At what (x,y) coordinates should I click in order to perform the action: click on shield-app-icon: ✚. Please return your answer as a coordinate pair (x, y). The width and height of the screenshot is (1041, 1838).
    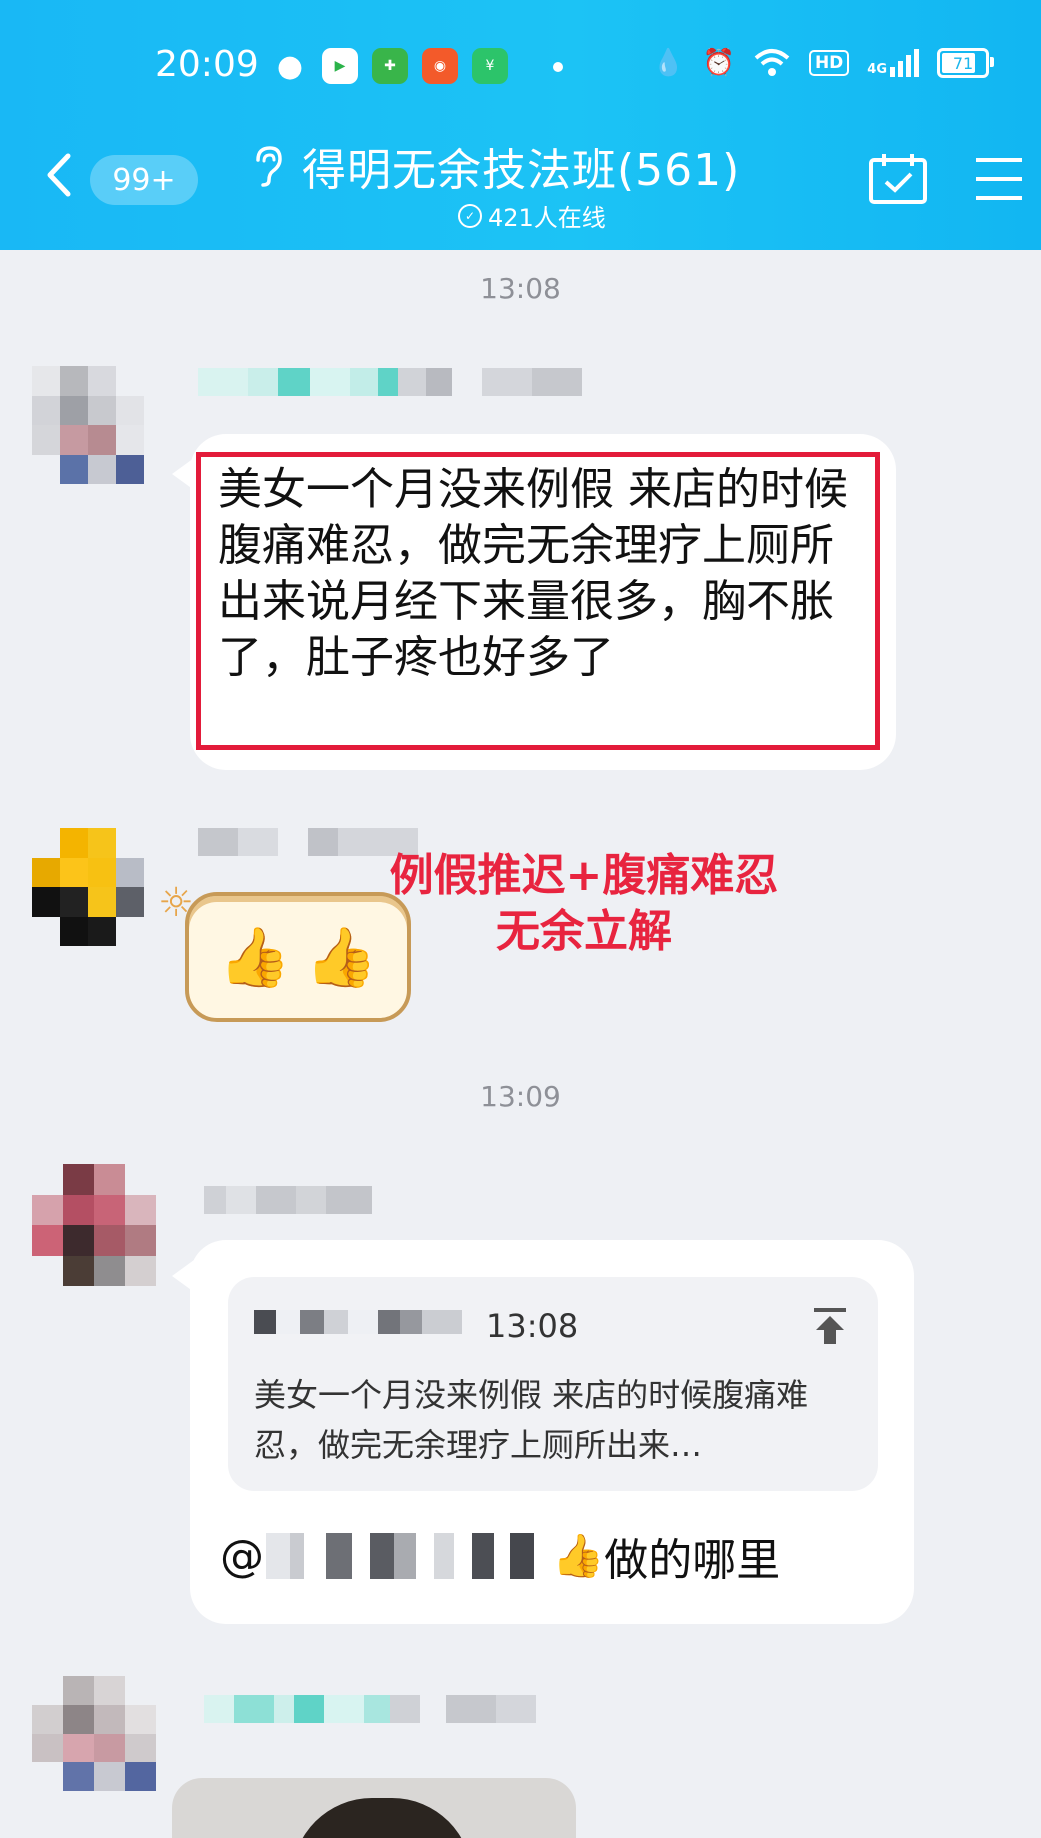
    Looking at the image, I should click on (390, 66).